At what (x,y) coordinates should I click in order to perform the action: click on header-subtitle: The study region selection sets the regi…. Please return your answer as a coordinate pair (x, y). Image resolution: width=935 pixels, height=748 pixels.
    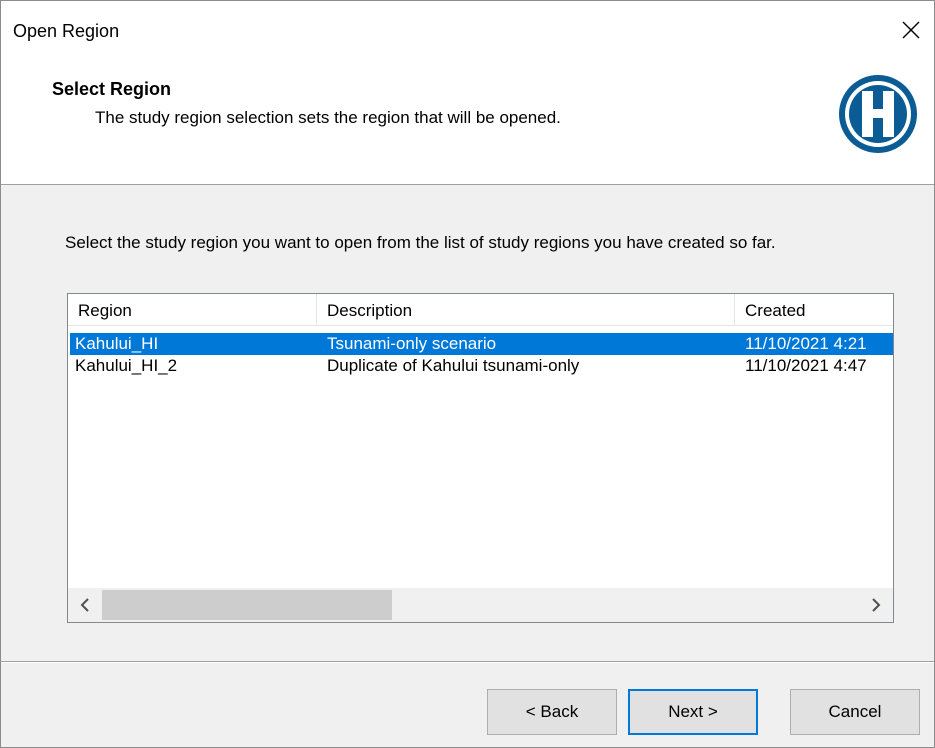
    Looking at the image, I should click on (328, 117).